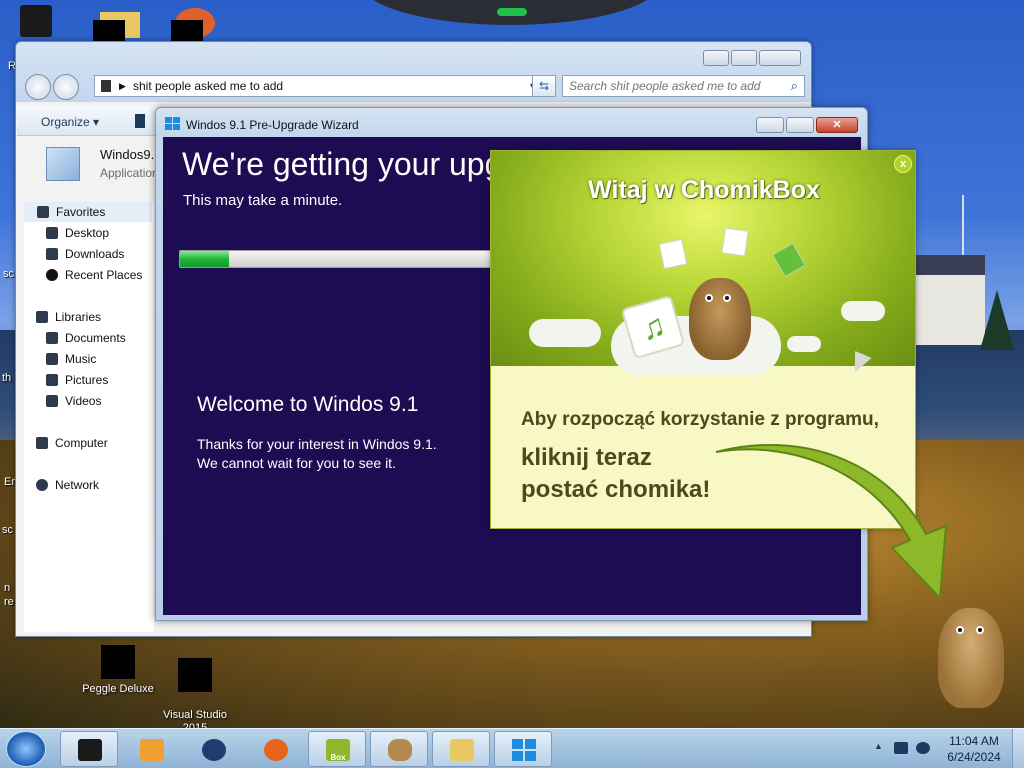 This screenshot has width=1024, height=768. I want to click on desktop-icon-peggle: Peggle Deluxe, so click(118, 670).